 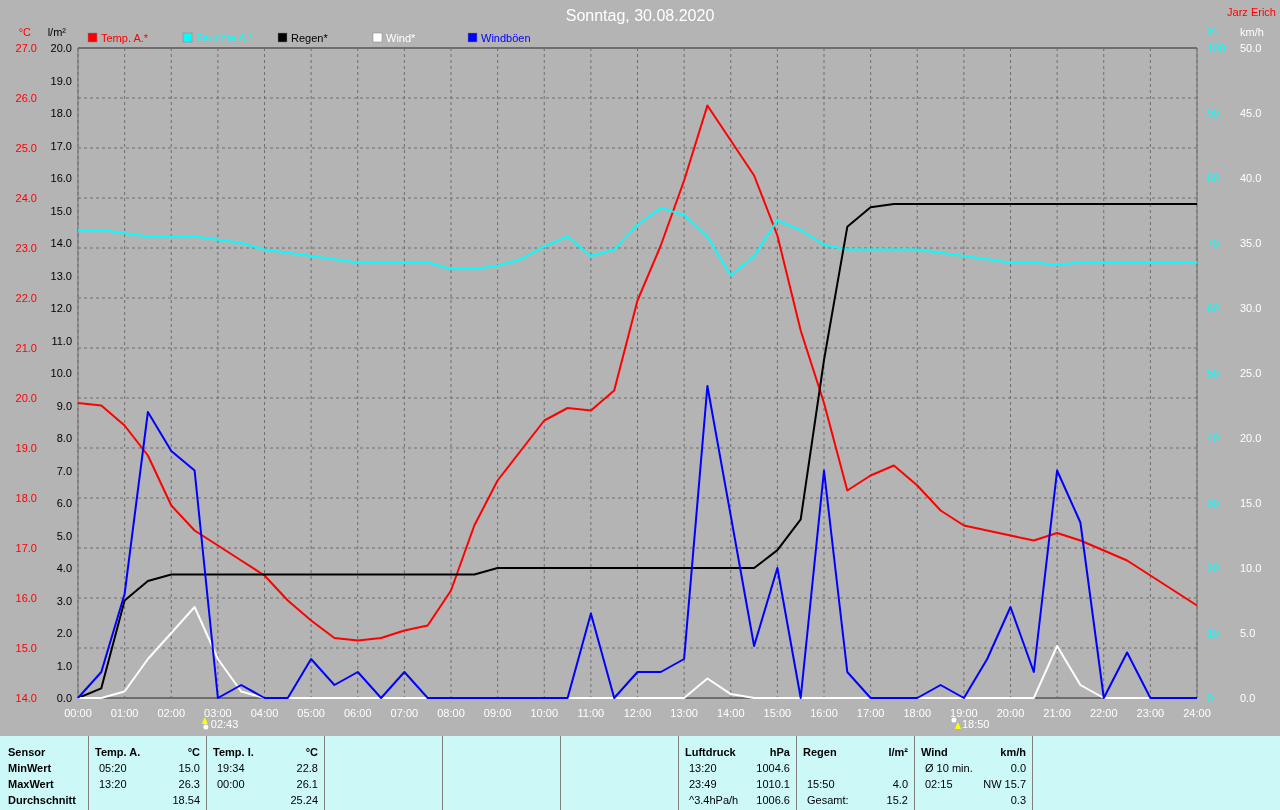 I want to click on axis-tick-label: 9.0, so click(x=64, y=405).